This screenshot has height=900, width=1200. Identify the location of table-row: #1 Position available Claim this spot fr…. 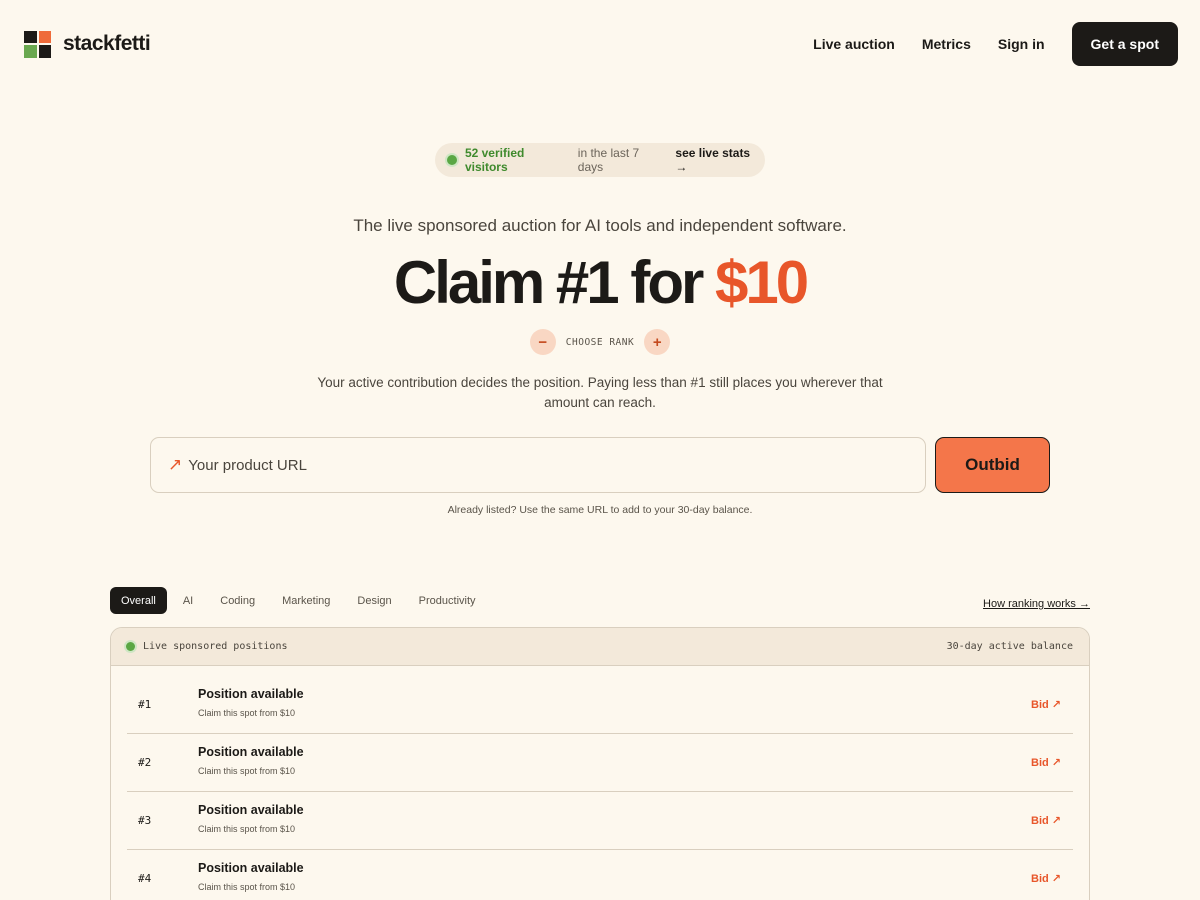
(600, 705).